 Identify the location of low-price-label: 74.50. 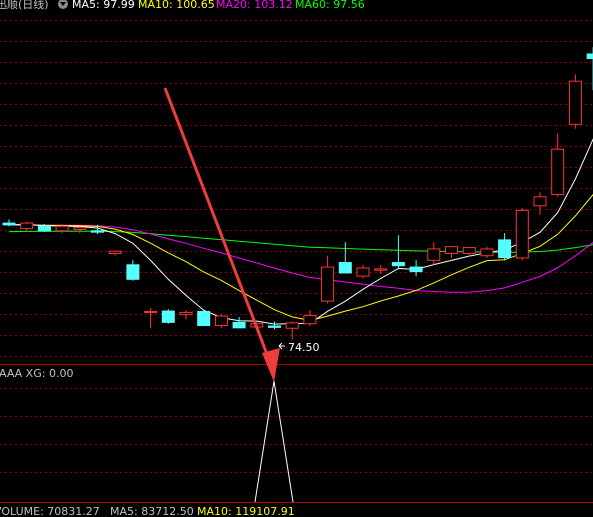
(304, 347).